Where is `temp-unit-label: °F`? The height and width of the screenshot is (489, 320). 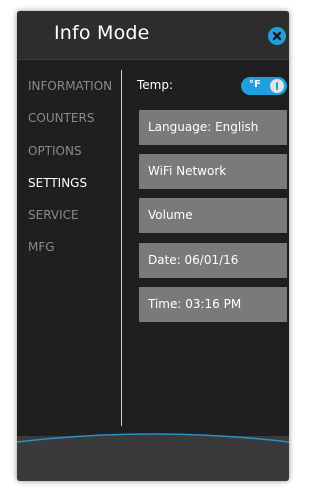 temp-unit-label: °F is located at coordinates (255, 84).